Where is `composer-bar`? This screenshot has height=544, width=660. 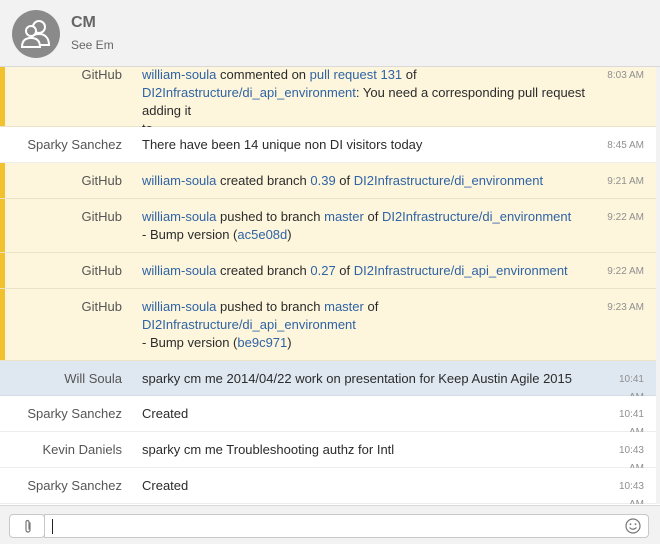 composer-bar is located at coordinates (330, 524).